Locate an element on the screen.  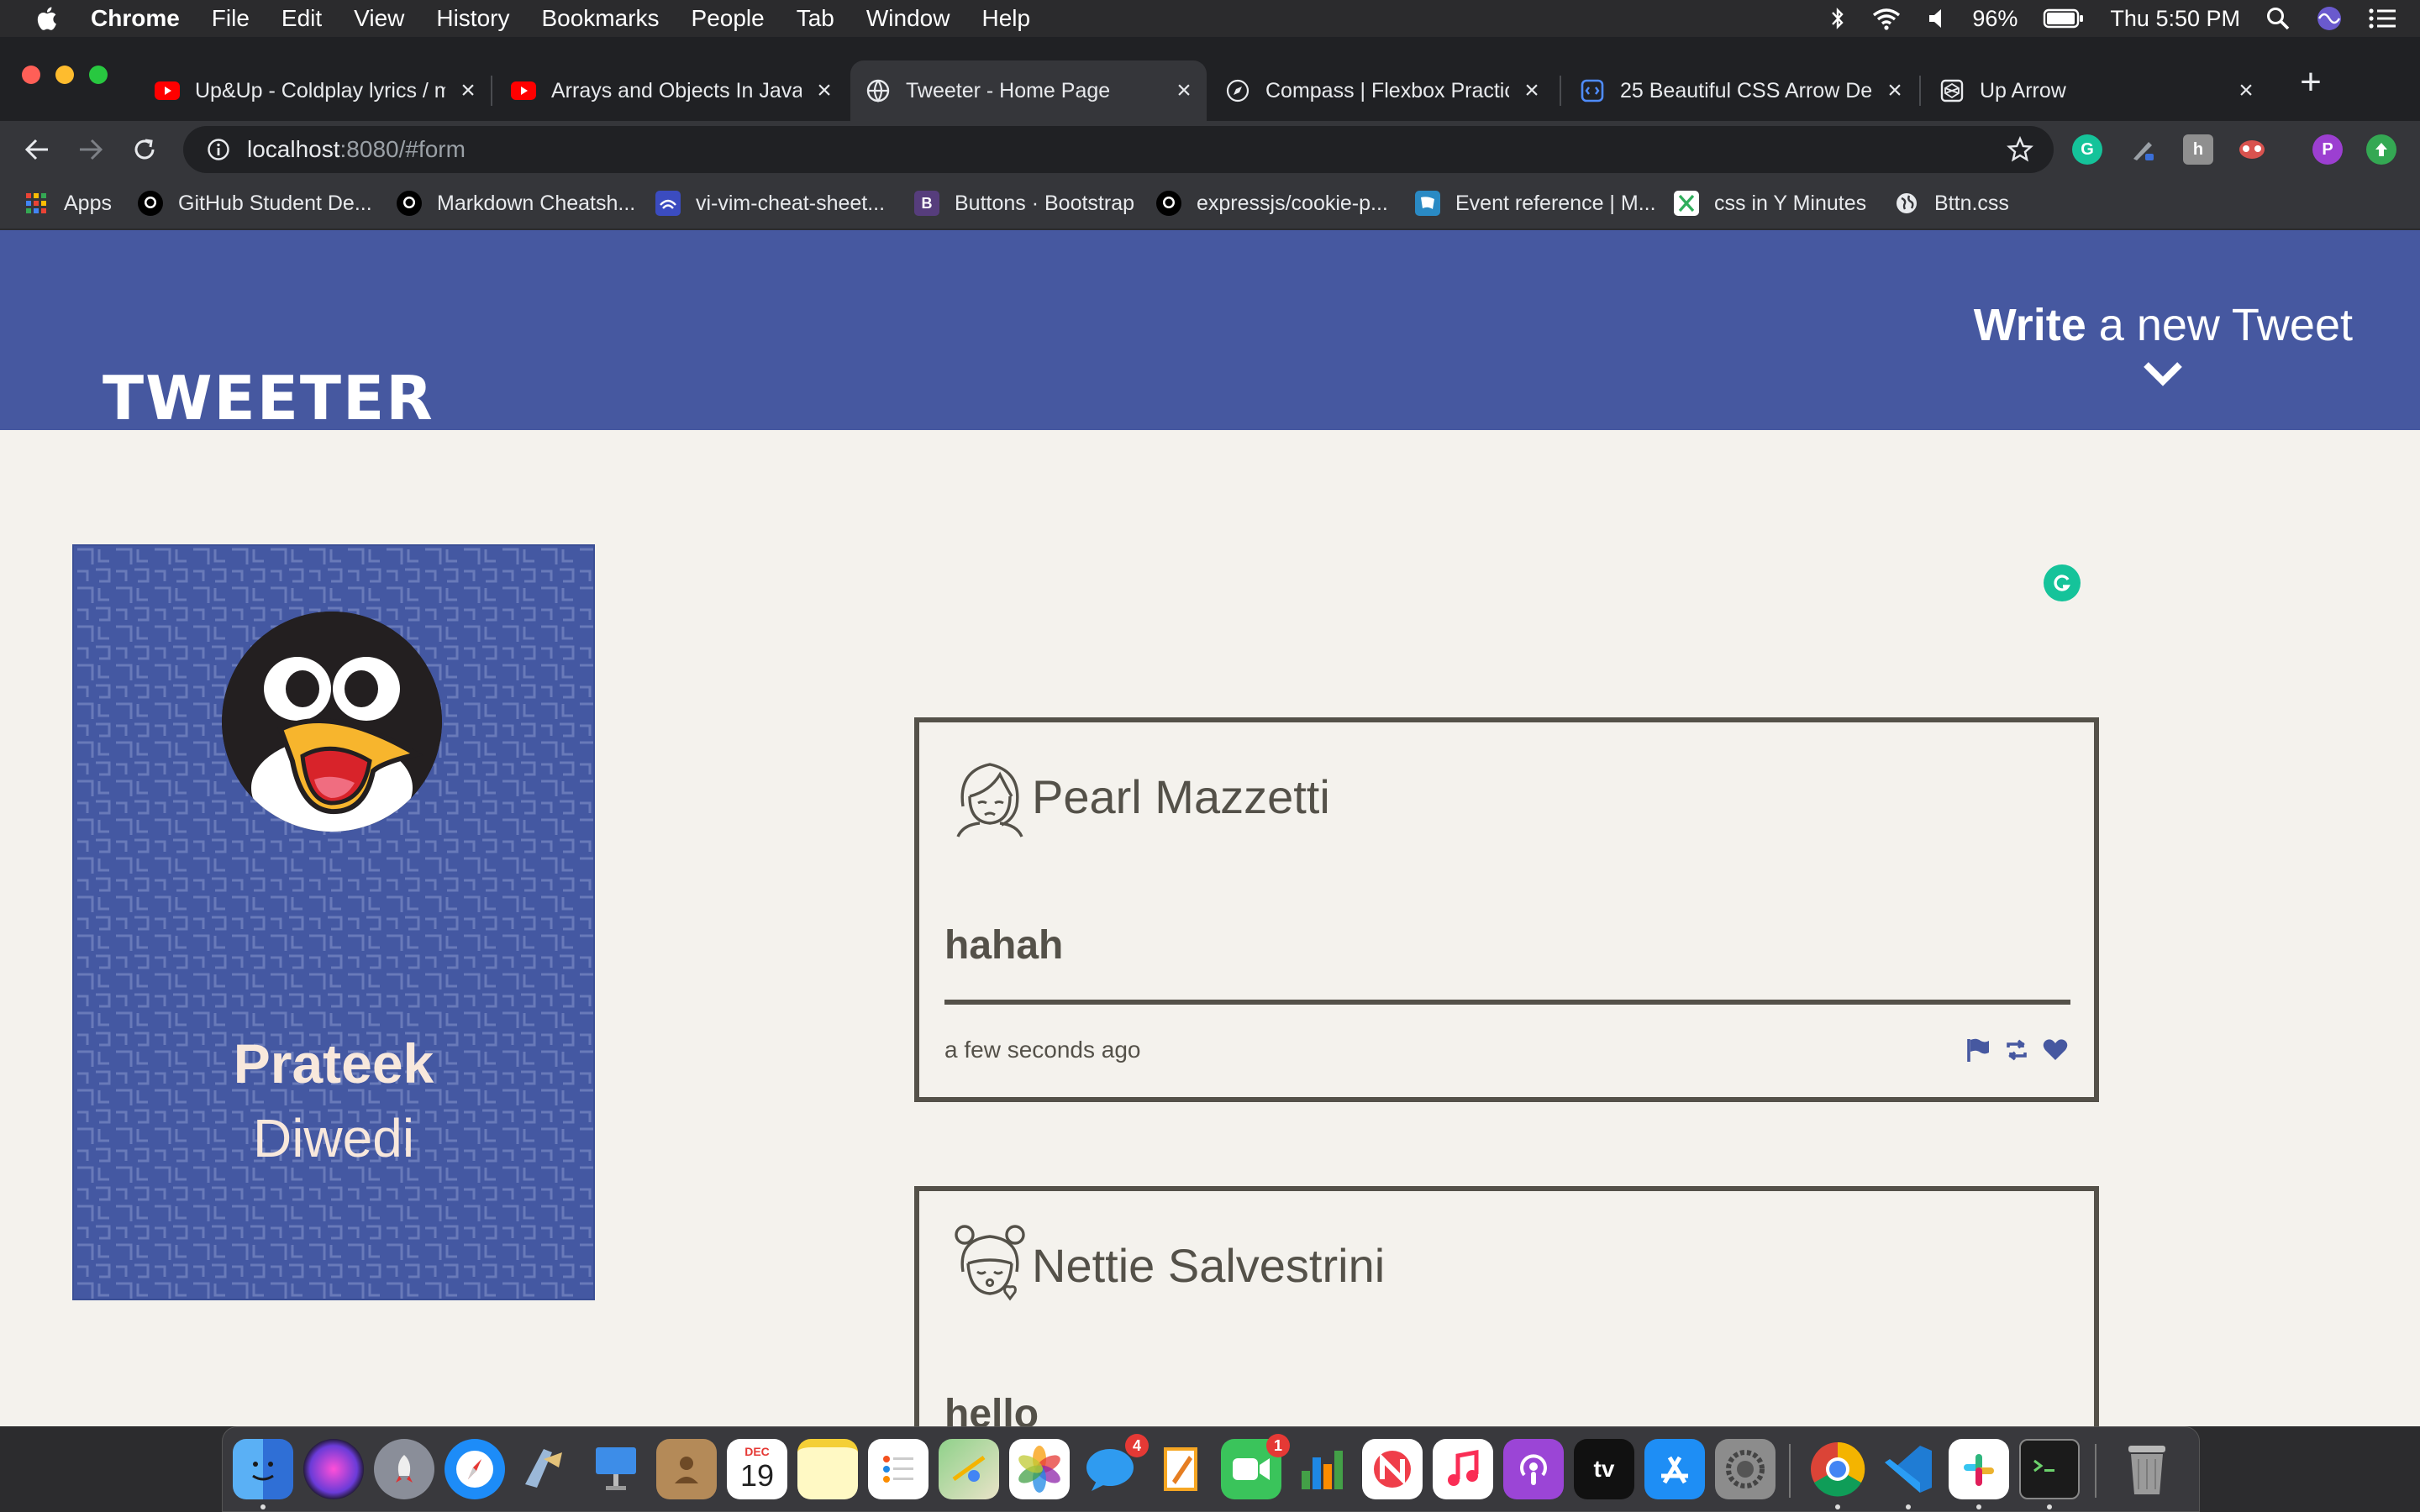
tab-css-arrows: 25 Beautiful CSS Arrow Des × is located at coordinates (1741, 90).